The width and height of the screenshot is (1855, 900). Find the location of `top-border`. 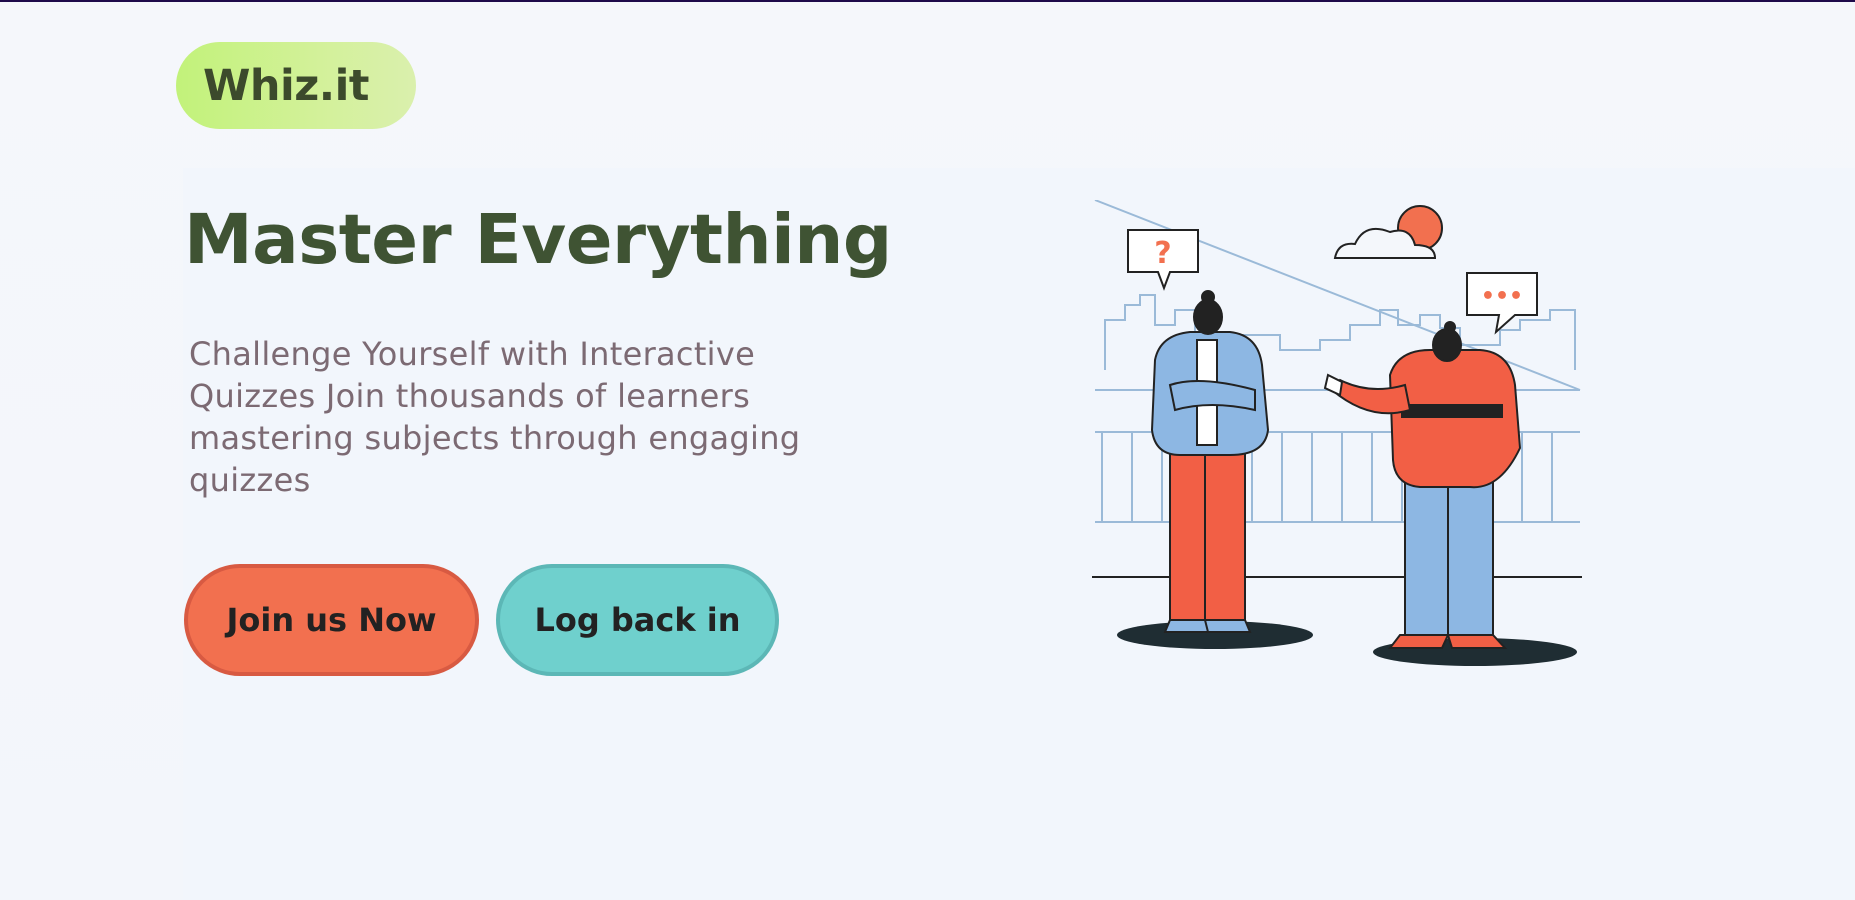

top-border is located at coordinates (927, 1).